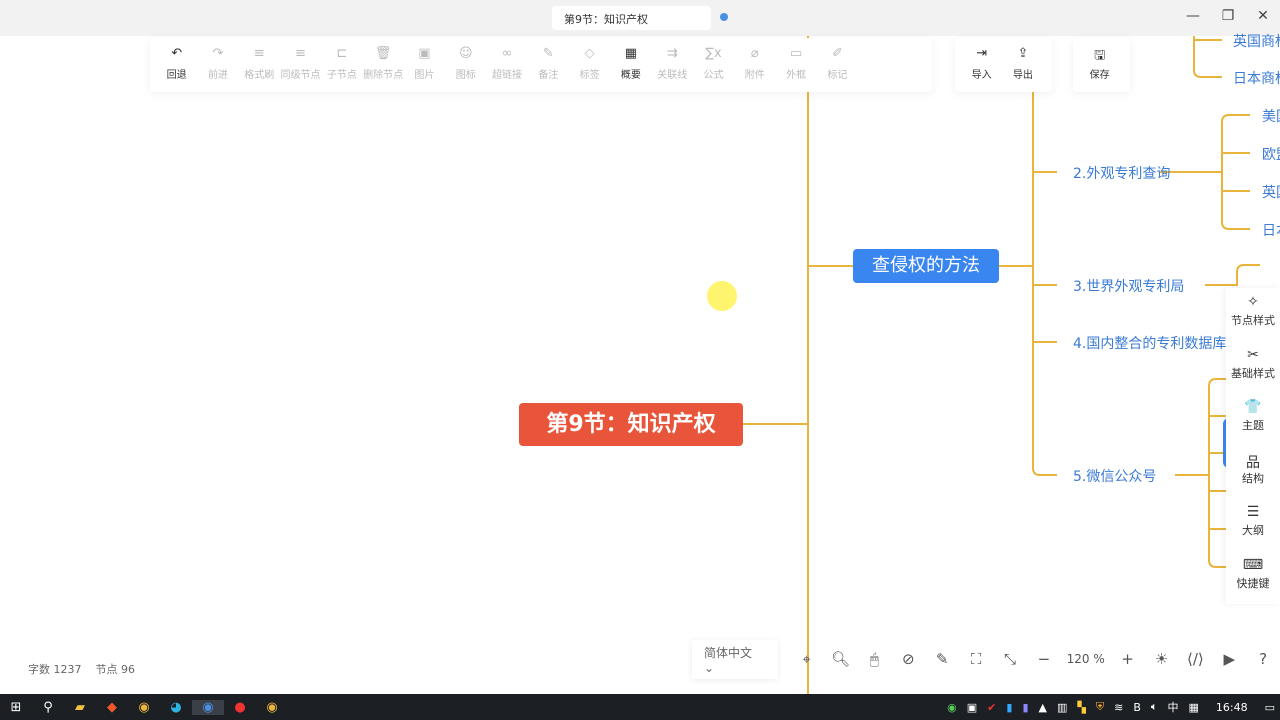  What do you see at coordinates (672, 53) in the screenshot?
I see `relation-line-icon: ⇉` at bounding box center [672, 53].